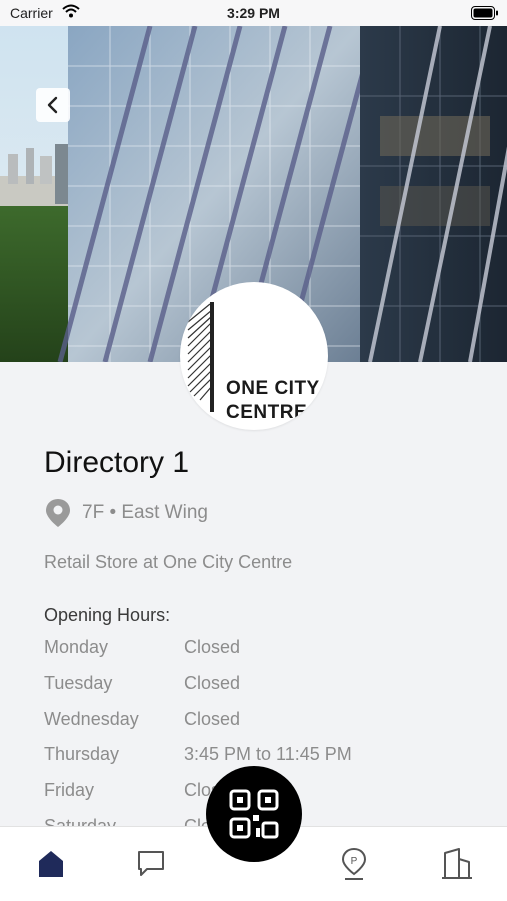  I want to click on day-label: Monday, so click(76, 647).